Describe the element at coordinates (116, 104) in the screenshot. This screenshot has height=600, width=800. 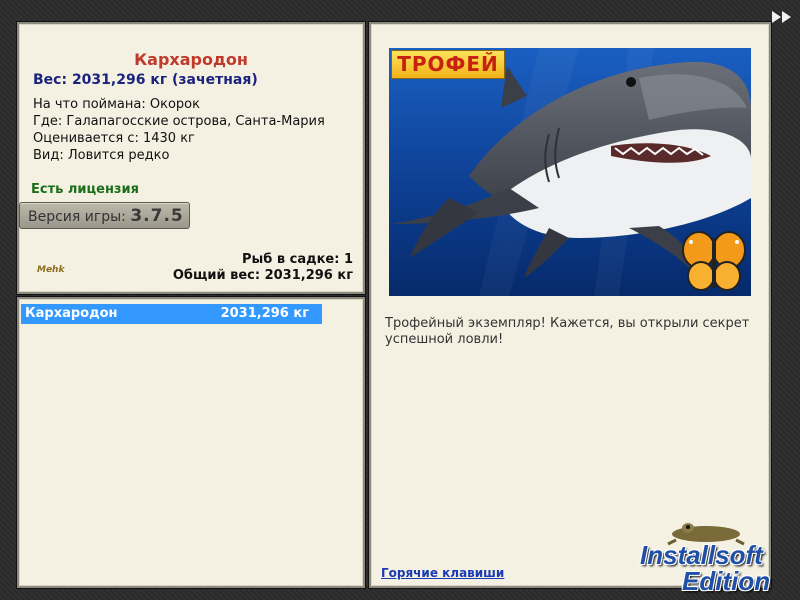
I see `bait-line: На что поймана: Окорок` at that location.